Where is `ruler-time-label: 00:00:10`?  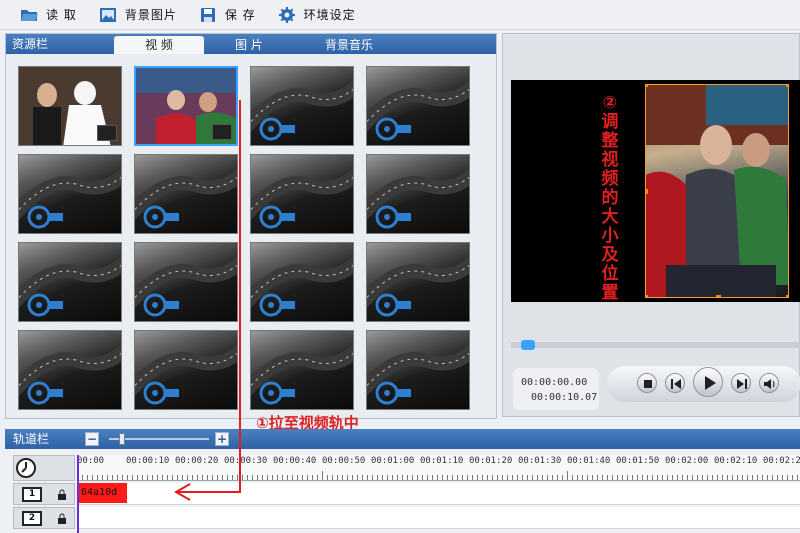
ruler-time-label: 00:00:10 is located at coordinates (148, 461).